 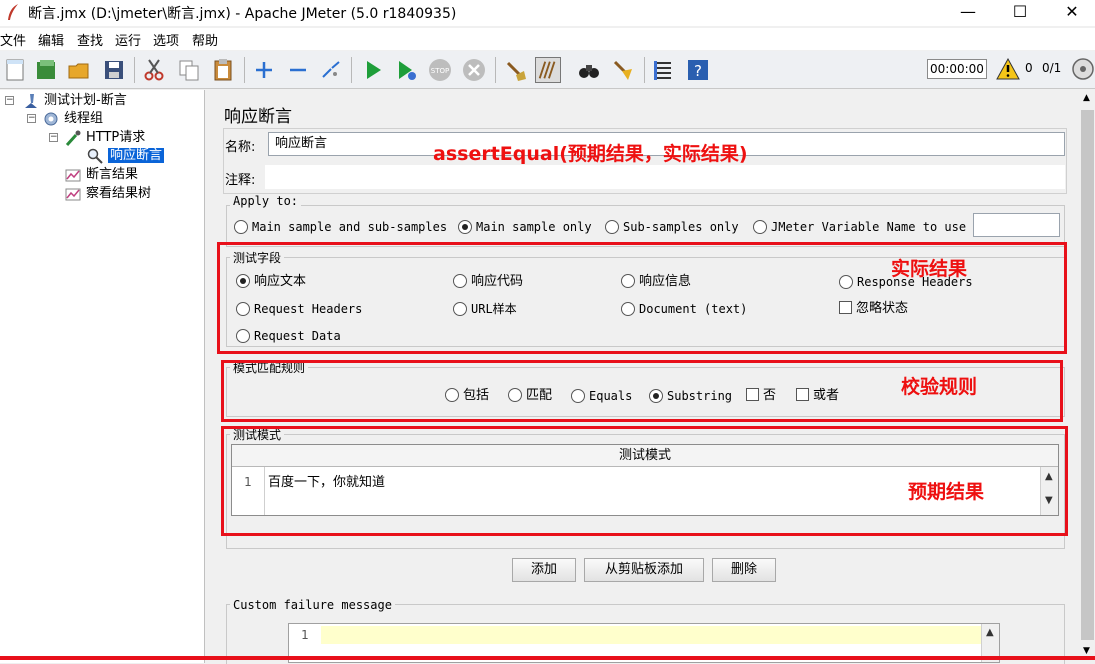 What do you see at coordinates (474, 70) in the screenshot?
I see `shutdown-icon` at bounding box center [474, 70].